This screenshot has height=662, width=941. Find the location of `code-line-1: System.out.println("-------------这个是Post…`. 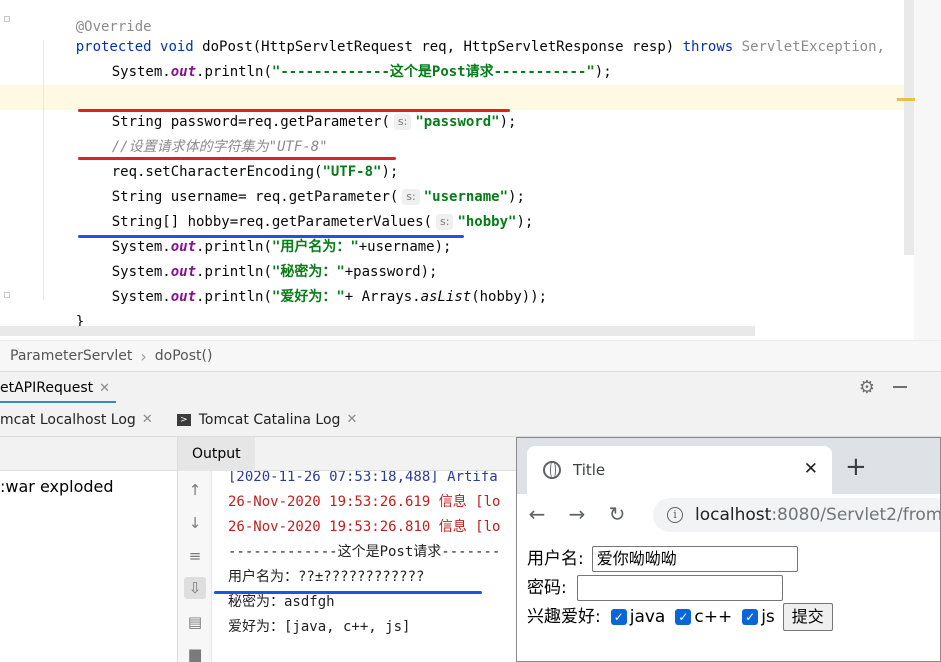

code-line-1: System.out.println("-------------这个是Post… is located at coordinates (345, 57).